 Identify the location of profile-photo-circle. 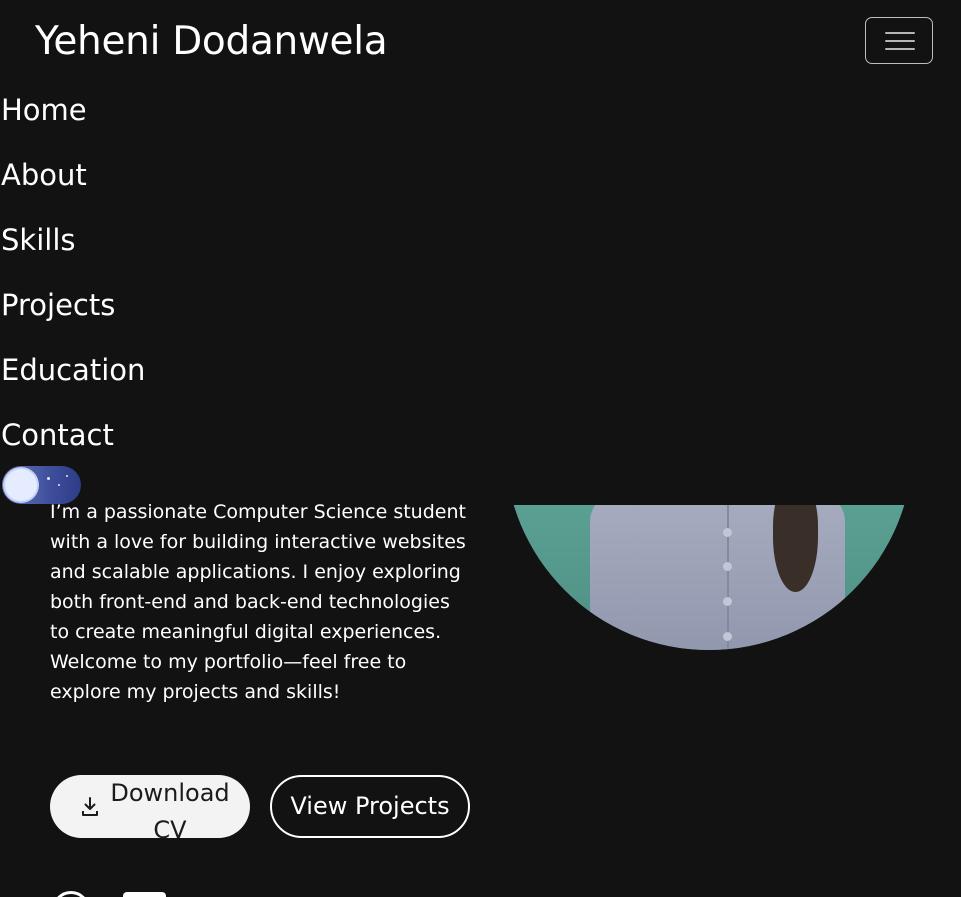
(709, 577).